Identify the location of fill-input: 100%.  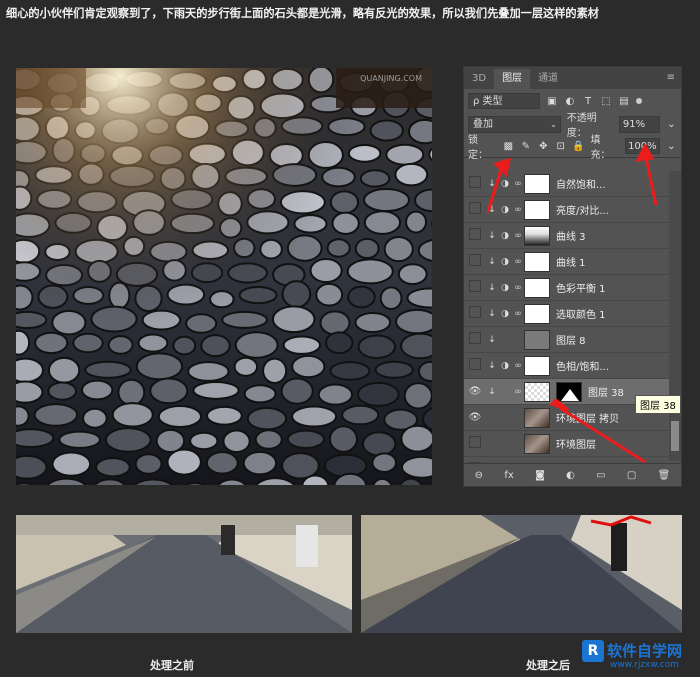
(642, 146).